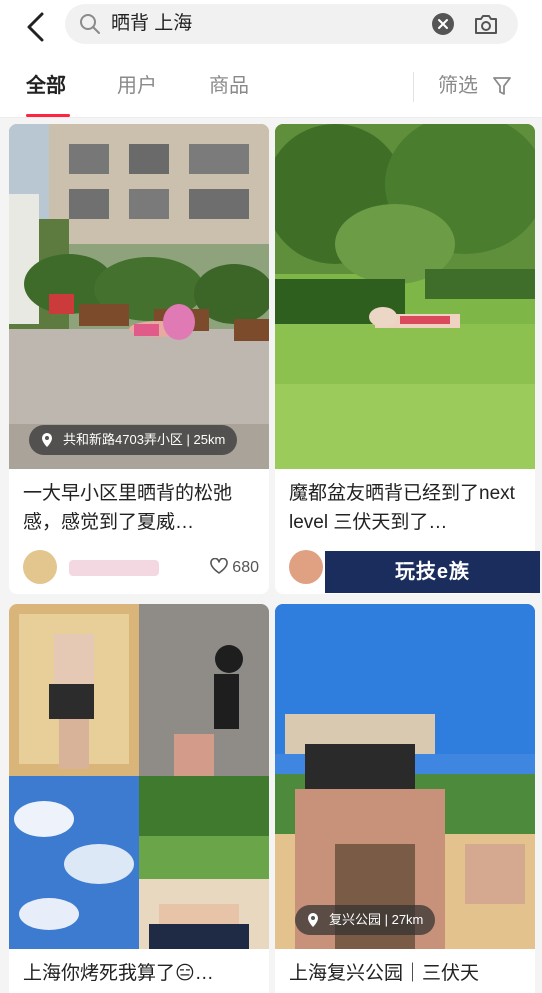  What do you see at coordinates (114, 568) in the screenshot?
I see `author-name-blurred` at bounding box center [114, 568].